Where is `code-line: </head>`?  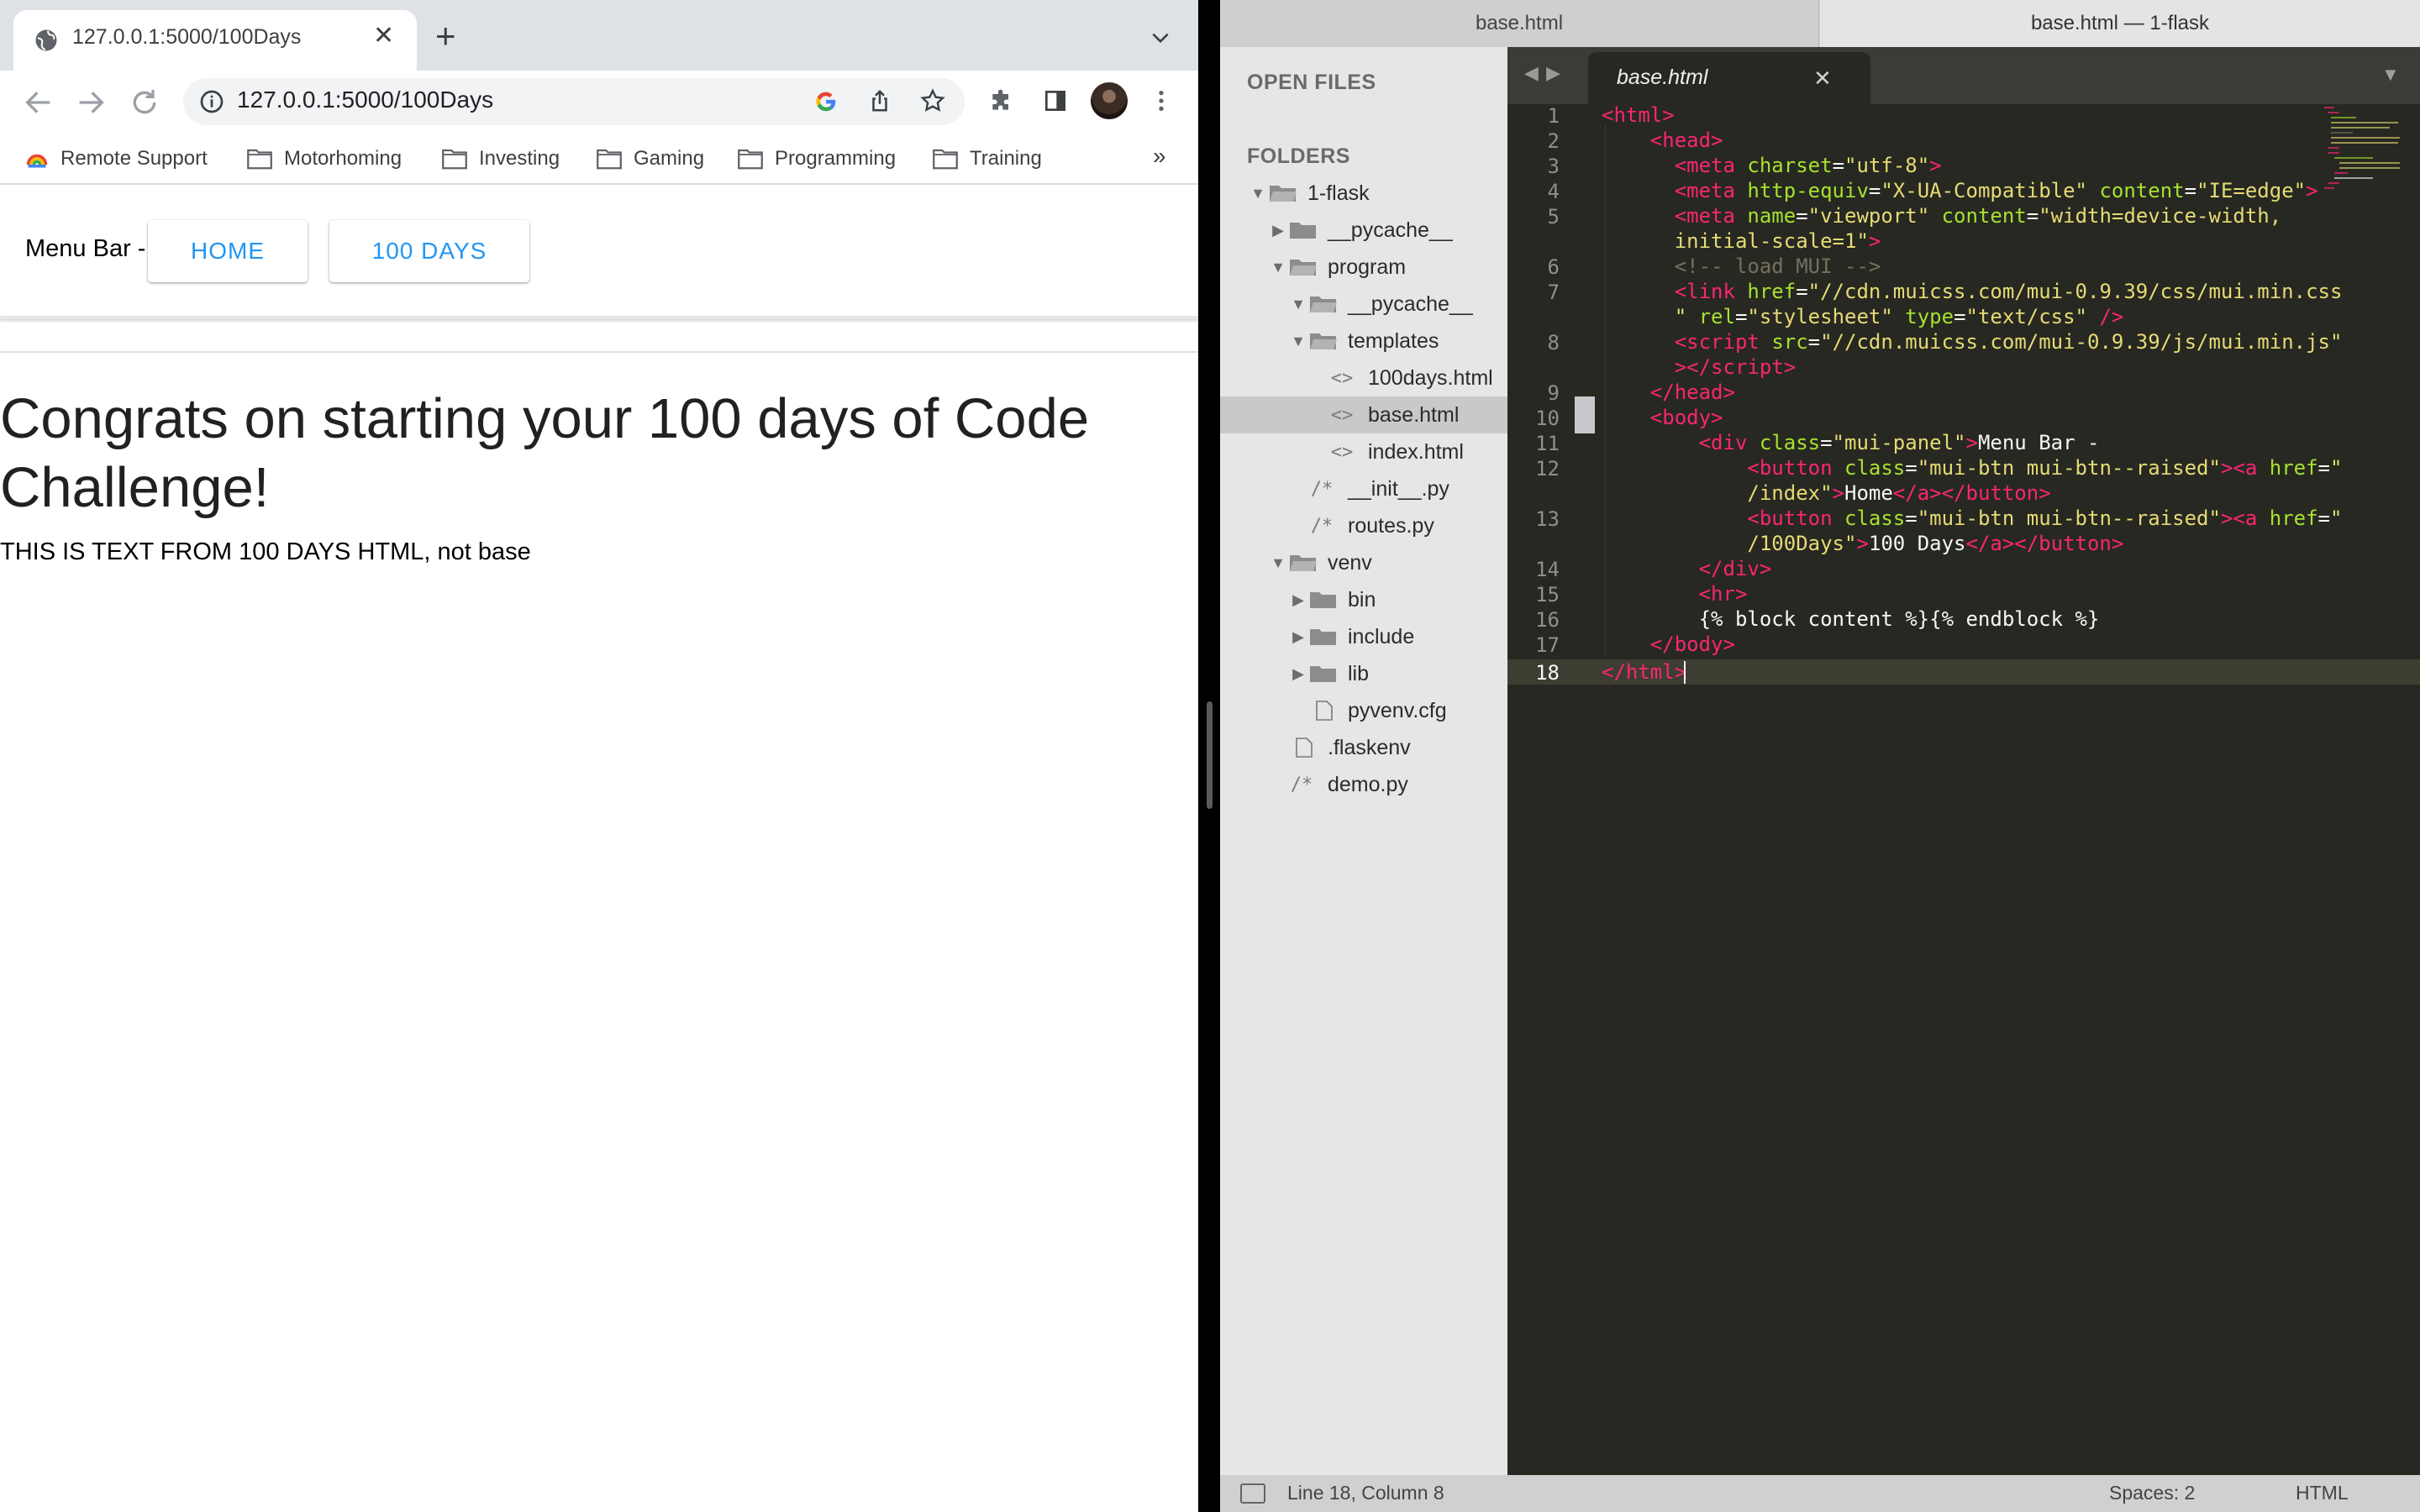
code-line: </head> is located at coordinates (1668, 392).